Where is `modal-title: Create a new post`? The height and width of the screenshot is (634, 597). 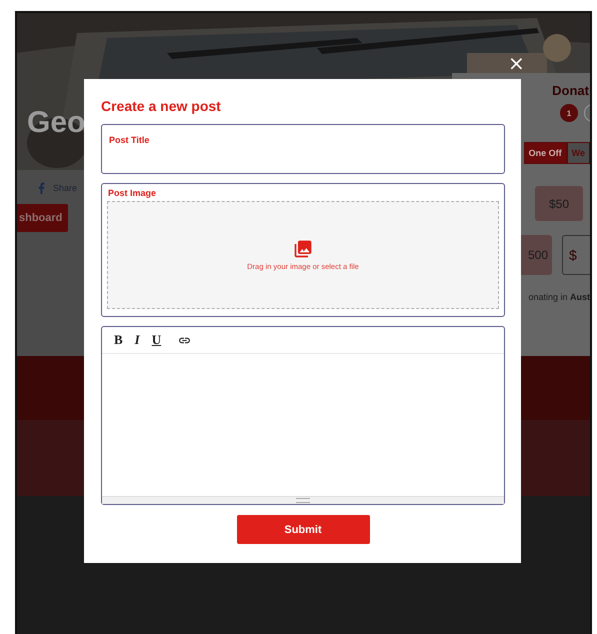
modal-title: Create a new post is located at coordinates (161, 106).